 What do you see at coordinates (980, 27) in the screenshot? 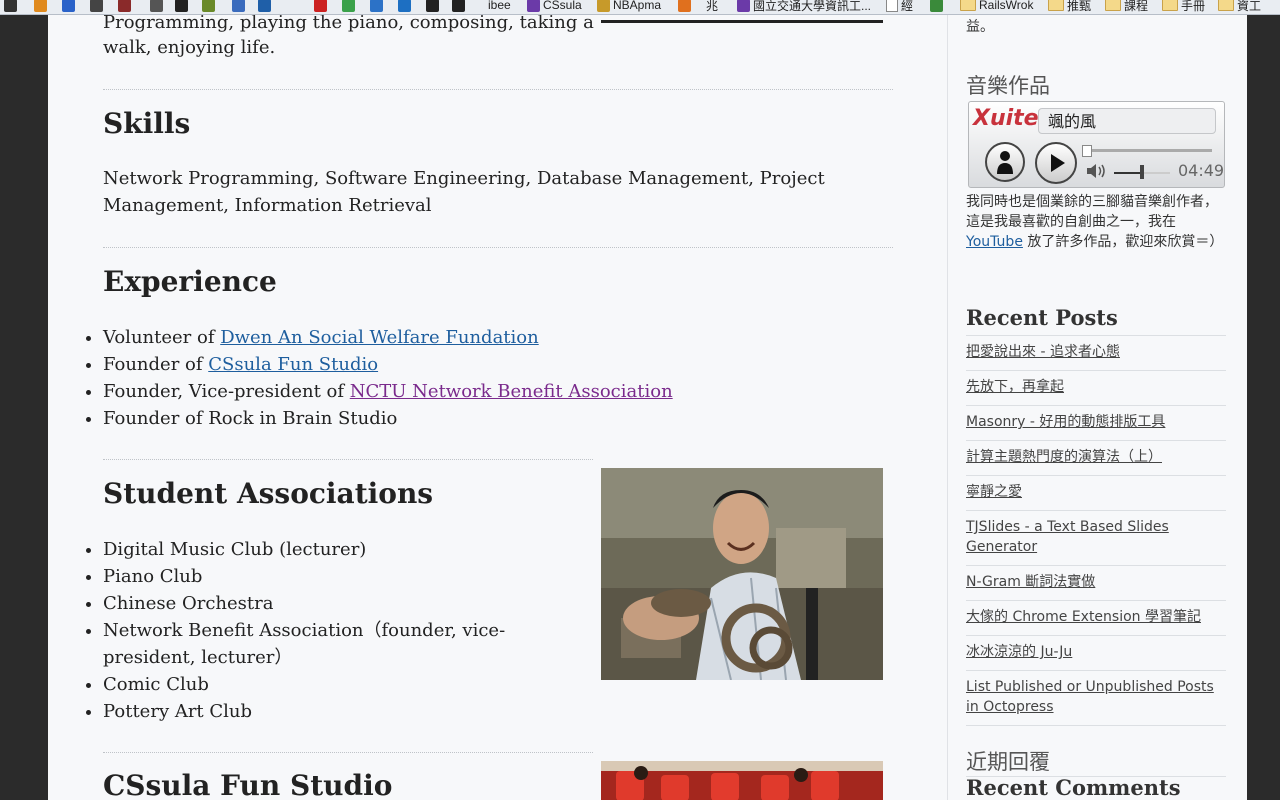
I see `sidebar-fragment-text: 益。` at bounding box center [980, 27].